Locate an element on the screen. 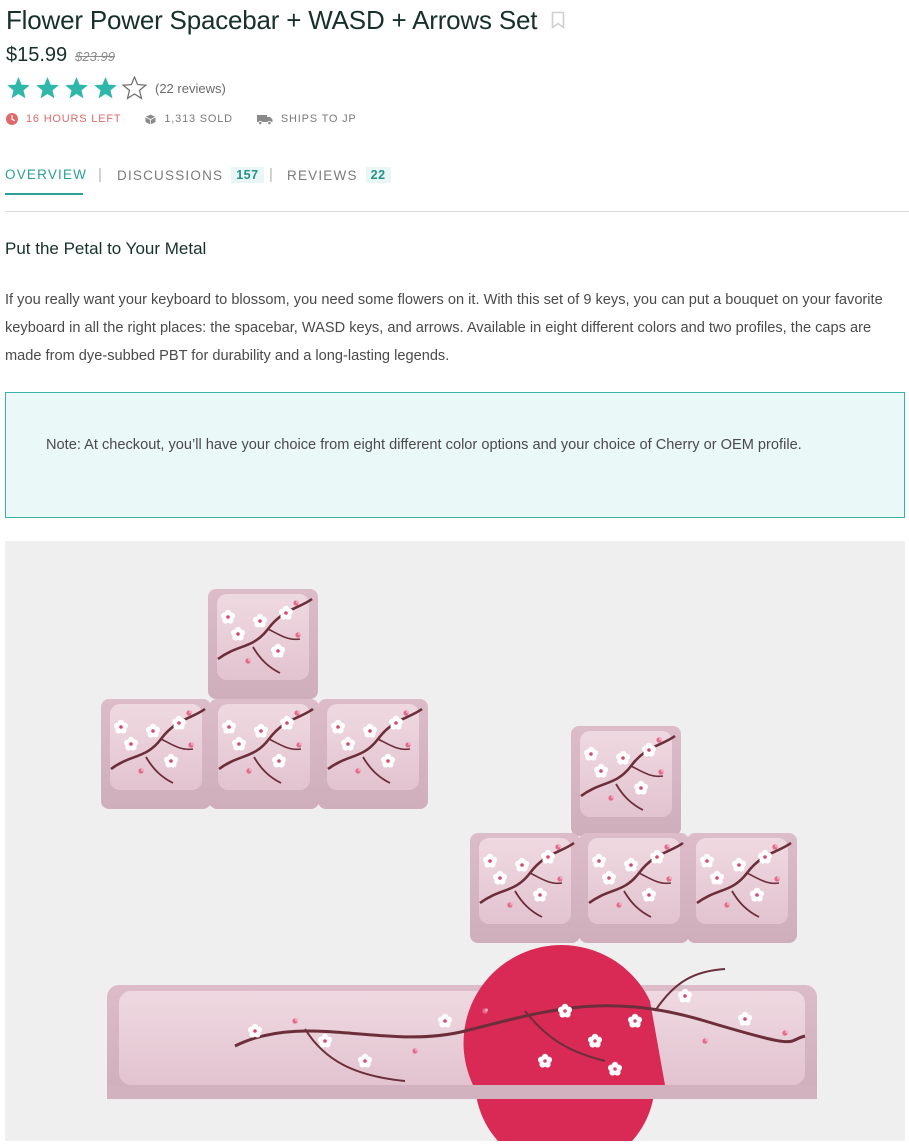  reviews-count: (22 reviews) is located at coordinates (190, 88).